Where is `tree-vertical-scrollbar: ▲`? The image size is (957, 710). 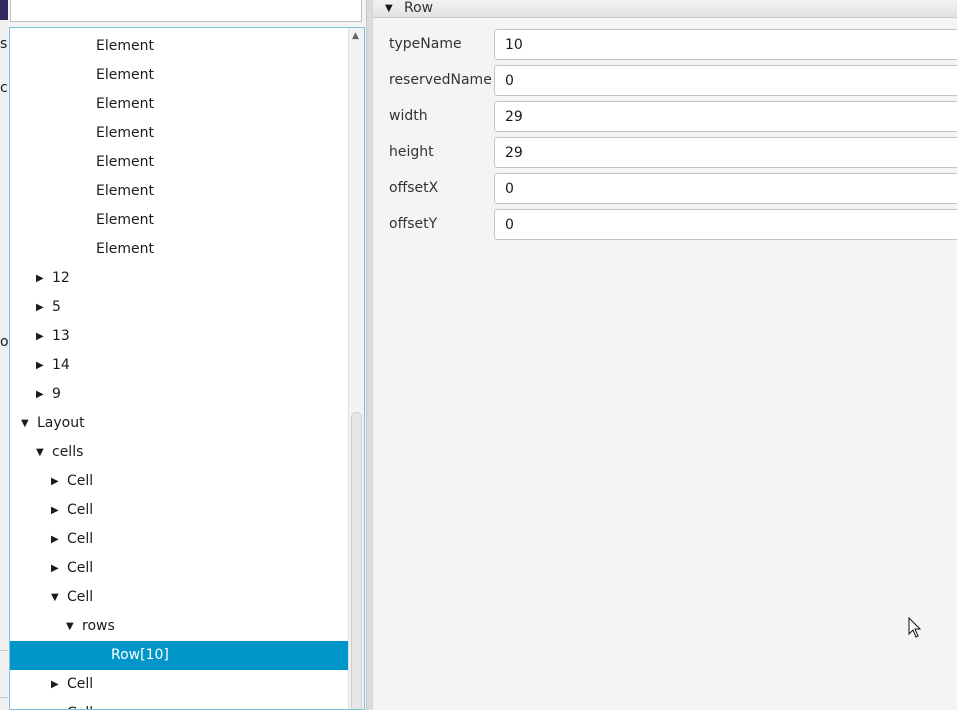
tree-vertical-scrollbar: ▲ is located at coordinates (356, 368).